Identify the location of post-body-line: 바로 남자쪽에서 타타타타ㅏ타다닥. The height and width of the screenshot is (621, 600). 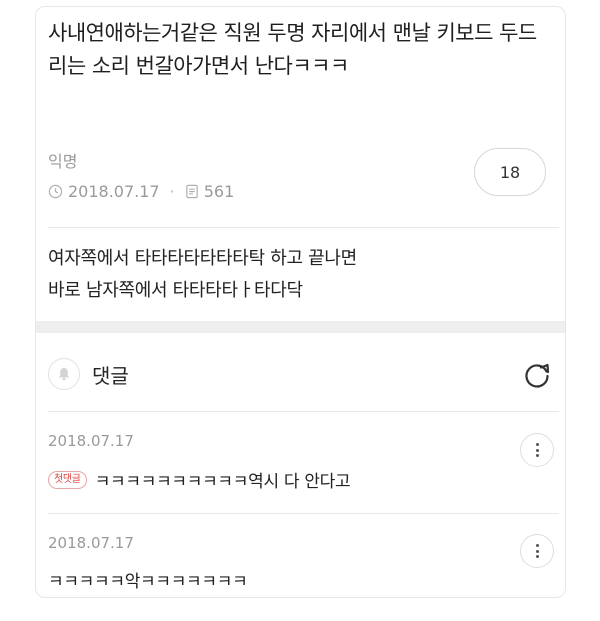
(175, 290).